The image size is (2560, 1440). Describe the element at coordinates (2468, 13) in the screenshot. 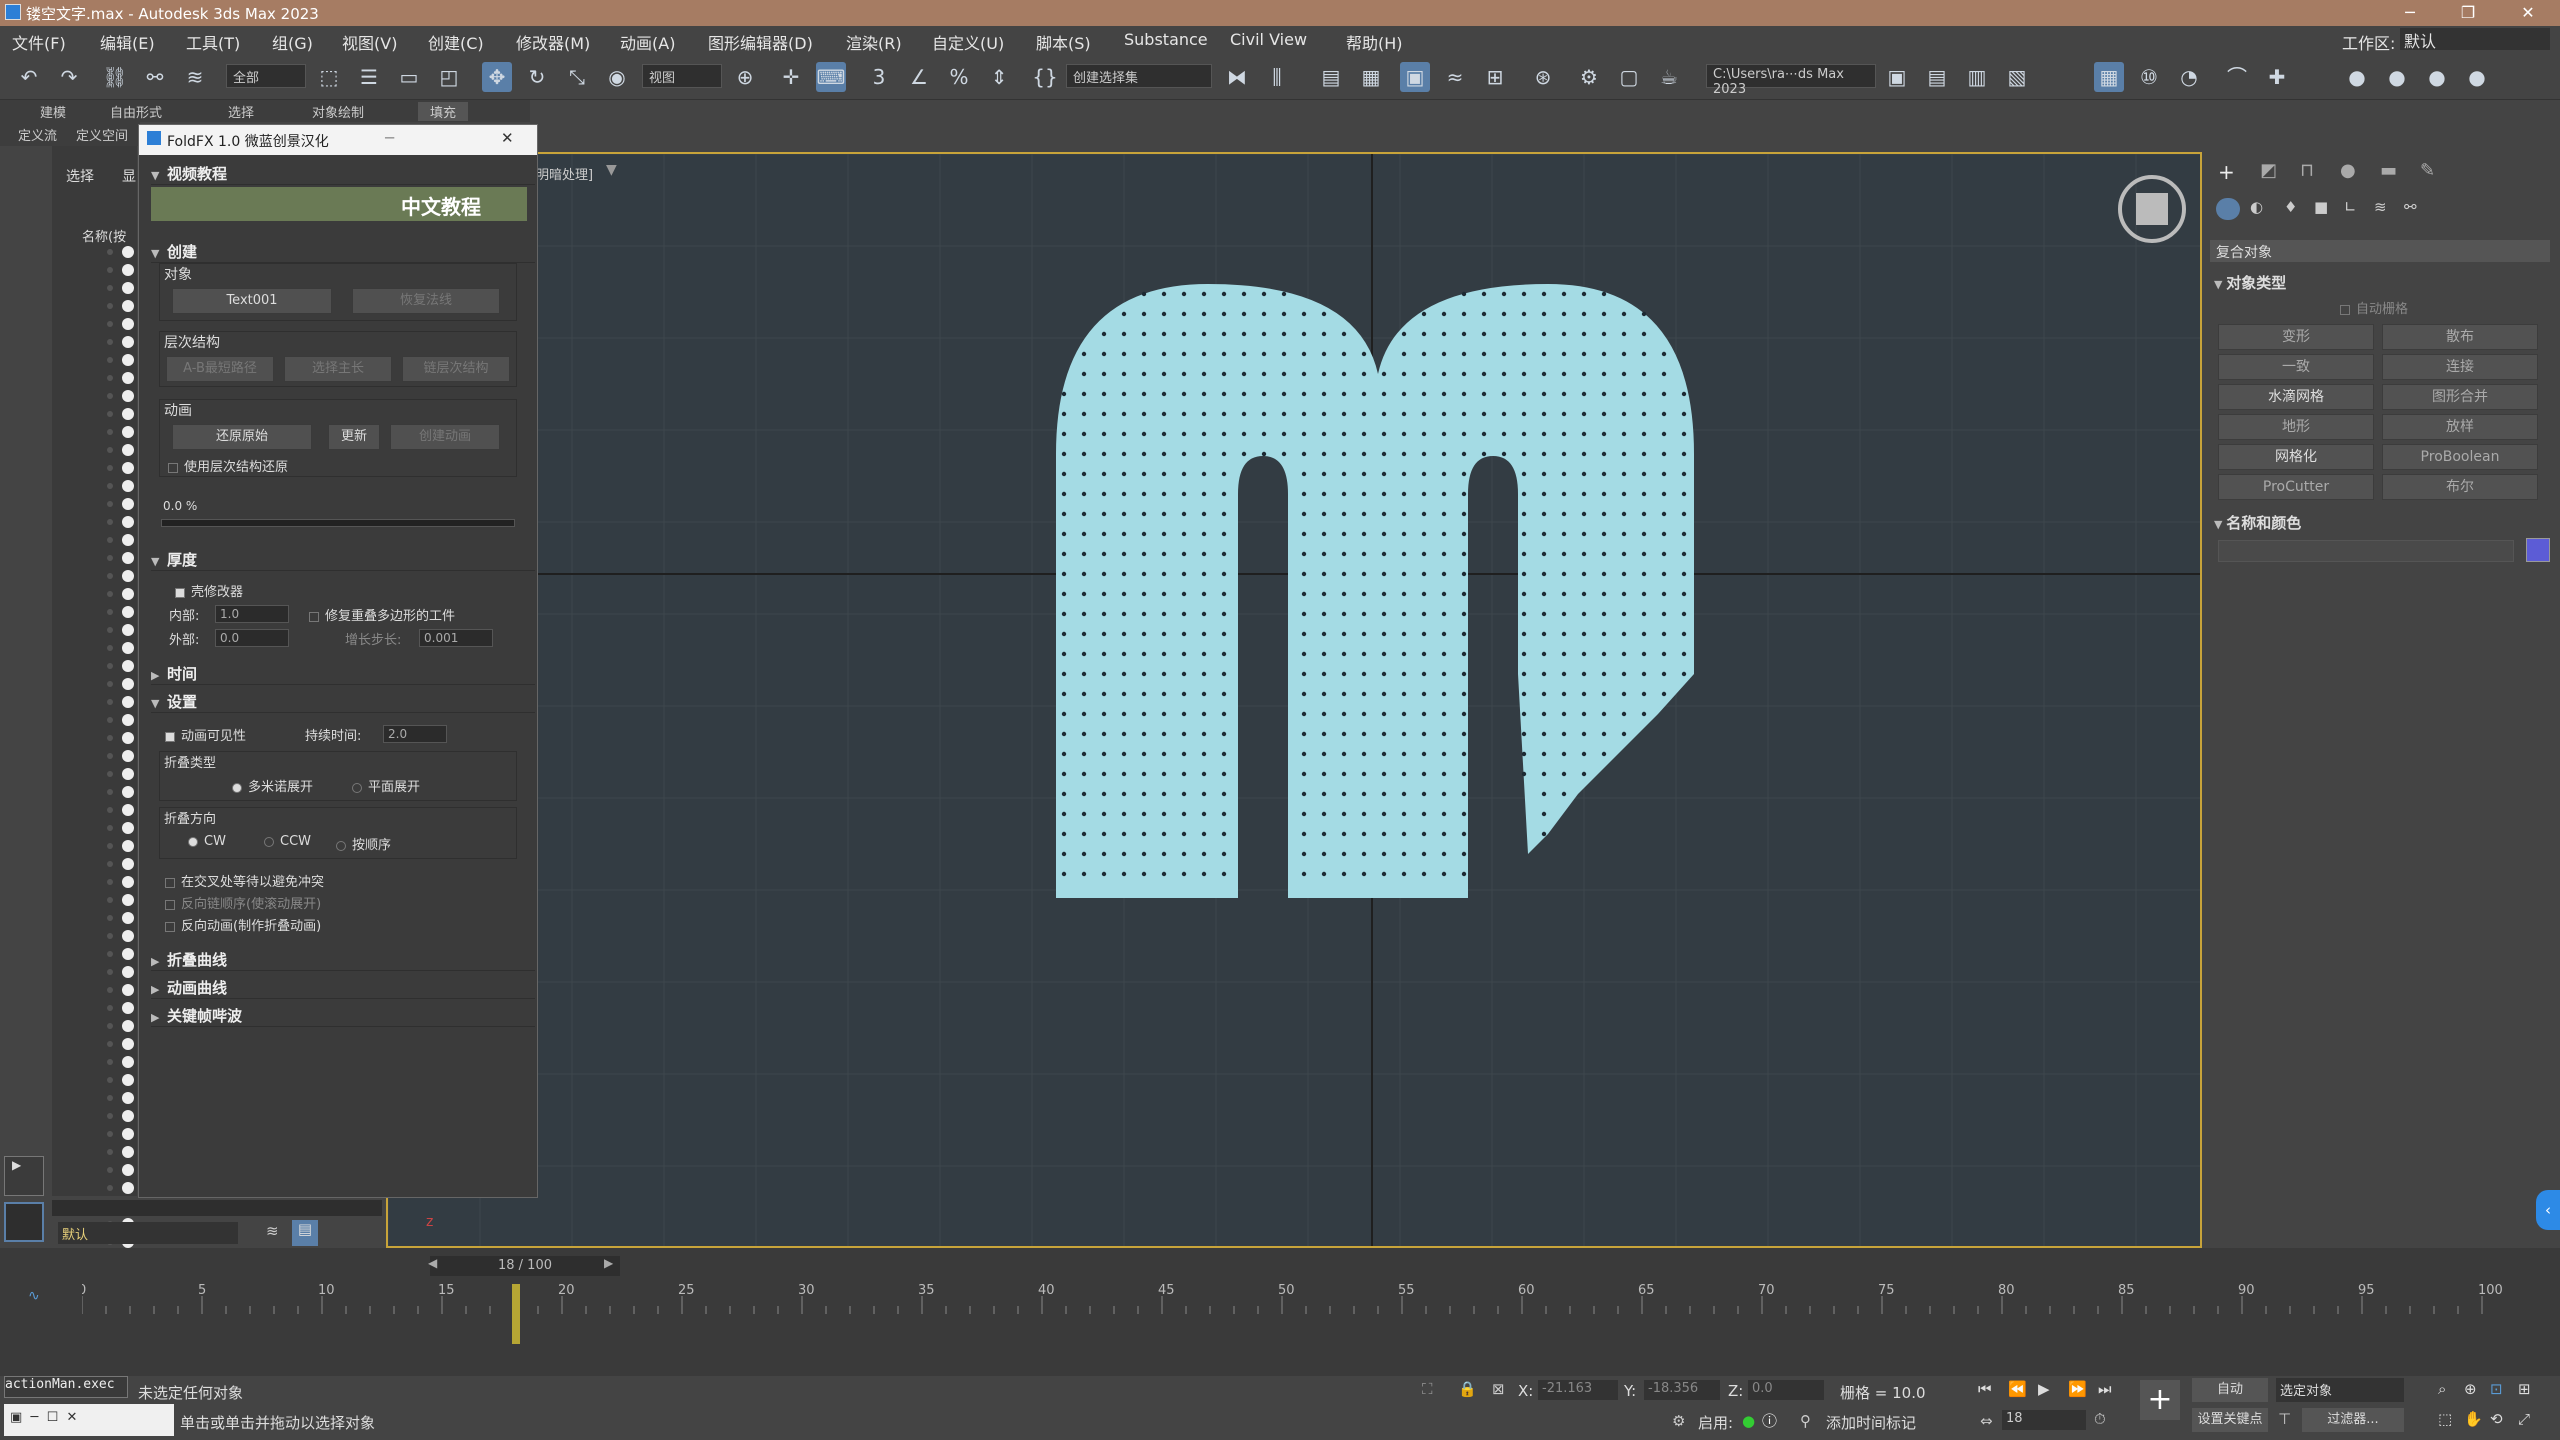

I see `maximize-button: ❐` at that location.